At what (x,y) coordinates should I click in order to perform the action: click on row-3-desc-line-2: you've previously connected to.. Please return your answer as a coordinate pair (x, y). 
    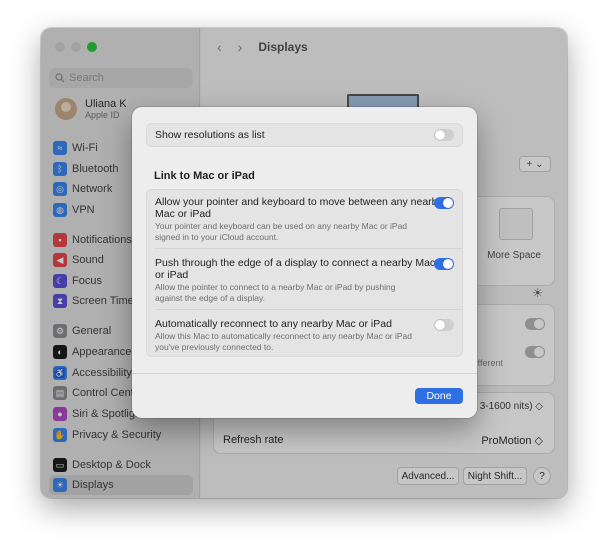
    Looking at the image, I should click on (214, 347).